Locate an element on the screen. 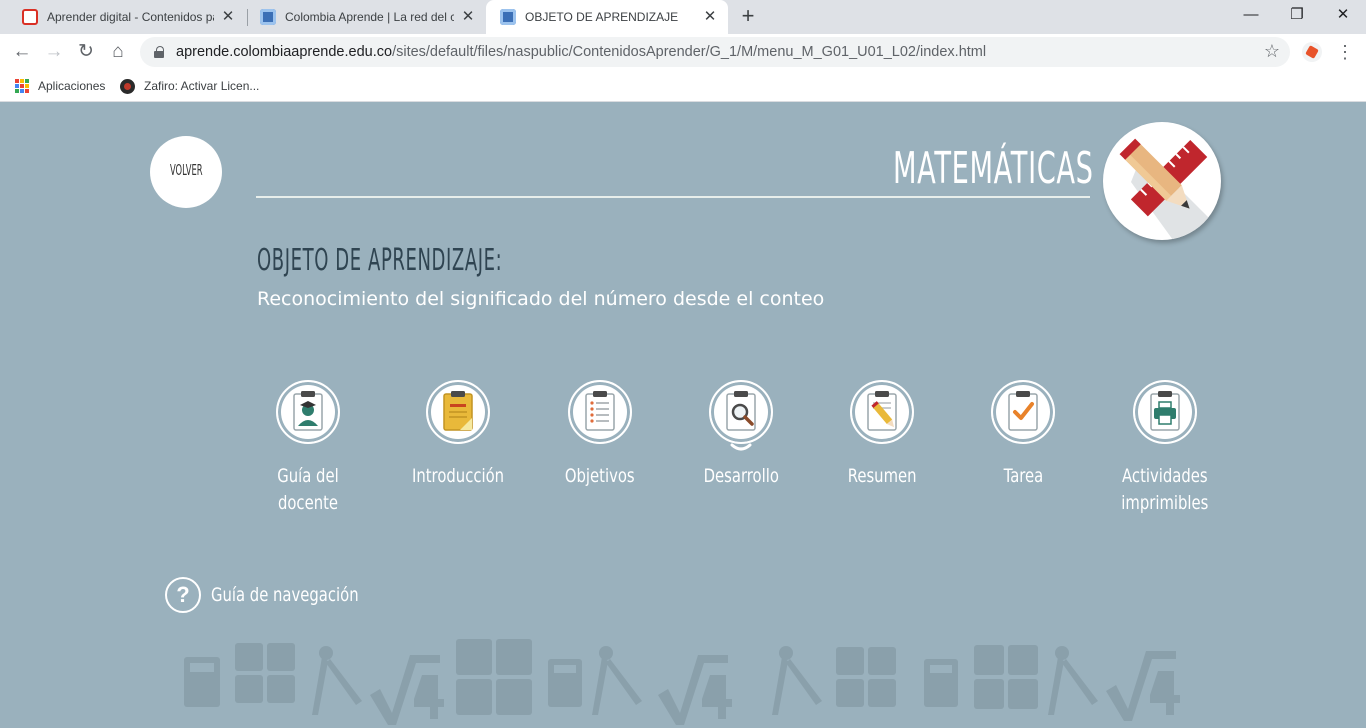 This screenshot has height=728, width=1366. menu-label: Tarea is located at coordinates (1023, 476).